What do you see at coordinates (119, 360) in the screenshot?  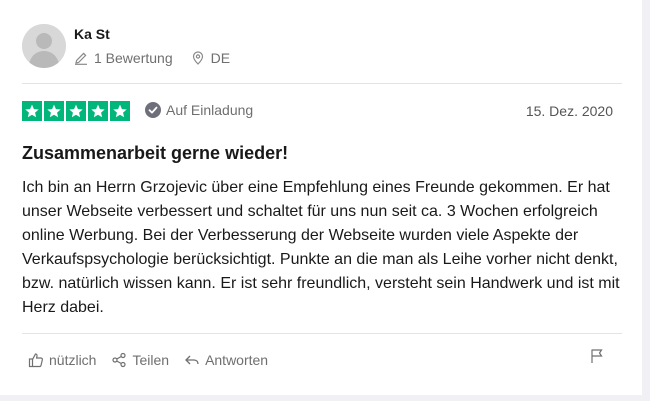 I see `share-icon` at bounding box center [119, 360].